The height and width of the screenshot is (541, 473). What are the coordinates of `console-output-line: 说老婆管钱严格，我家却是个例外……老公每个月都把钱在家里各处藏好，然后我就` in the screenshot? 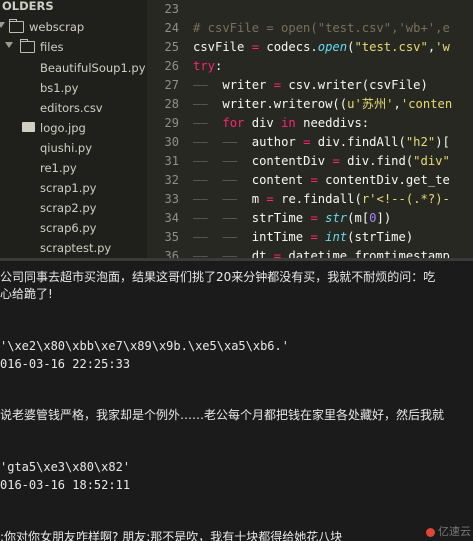 It's located at (222, 415).